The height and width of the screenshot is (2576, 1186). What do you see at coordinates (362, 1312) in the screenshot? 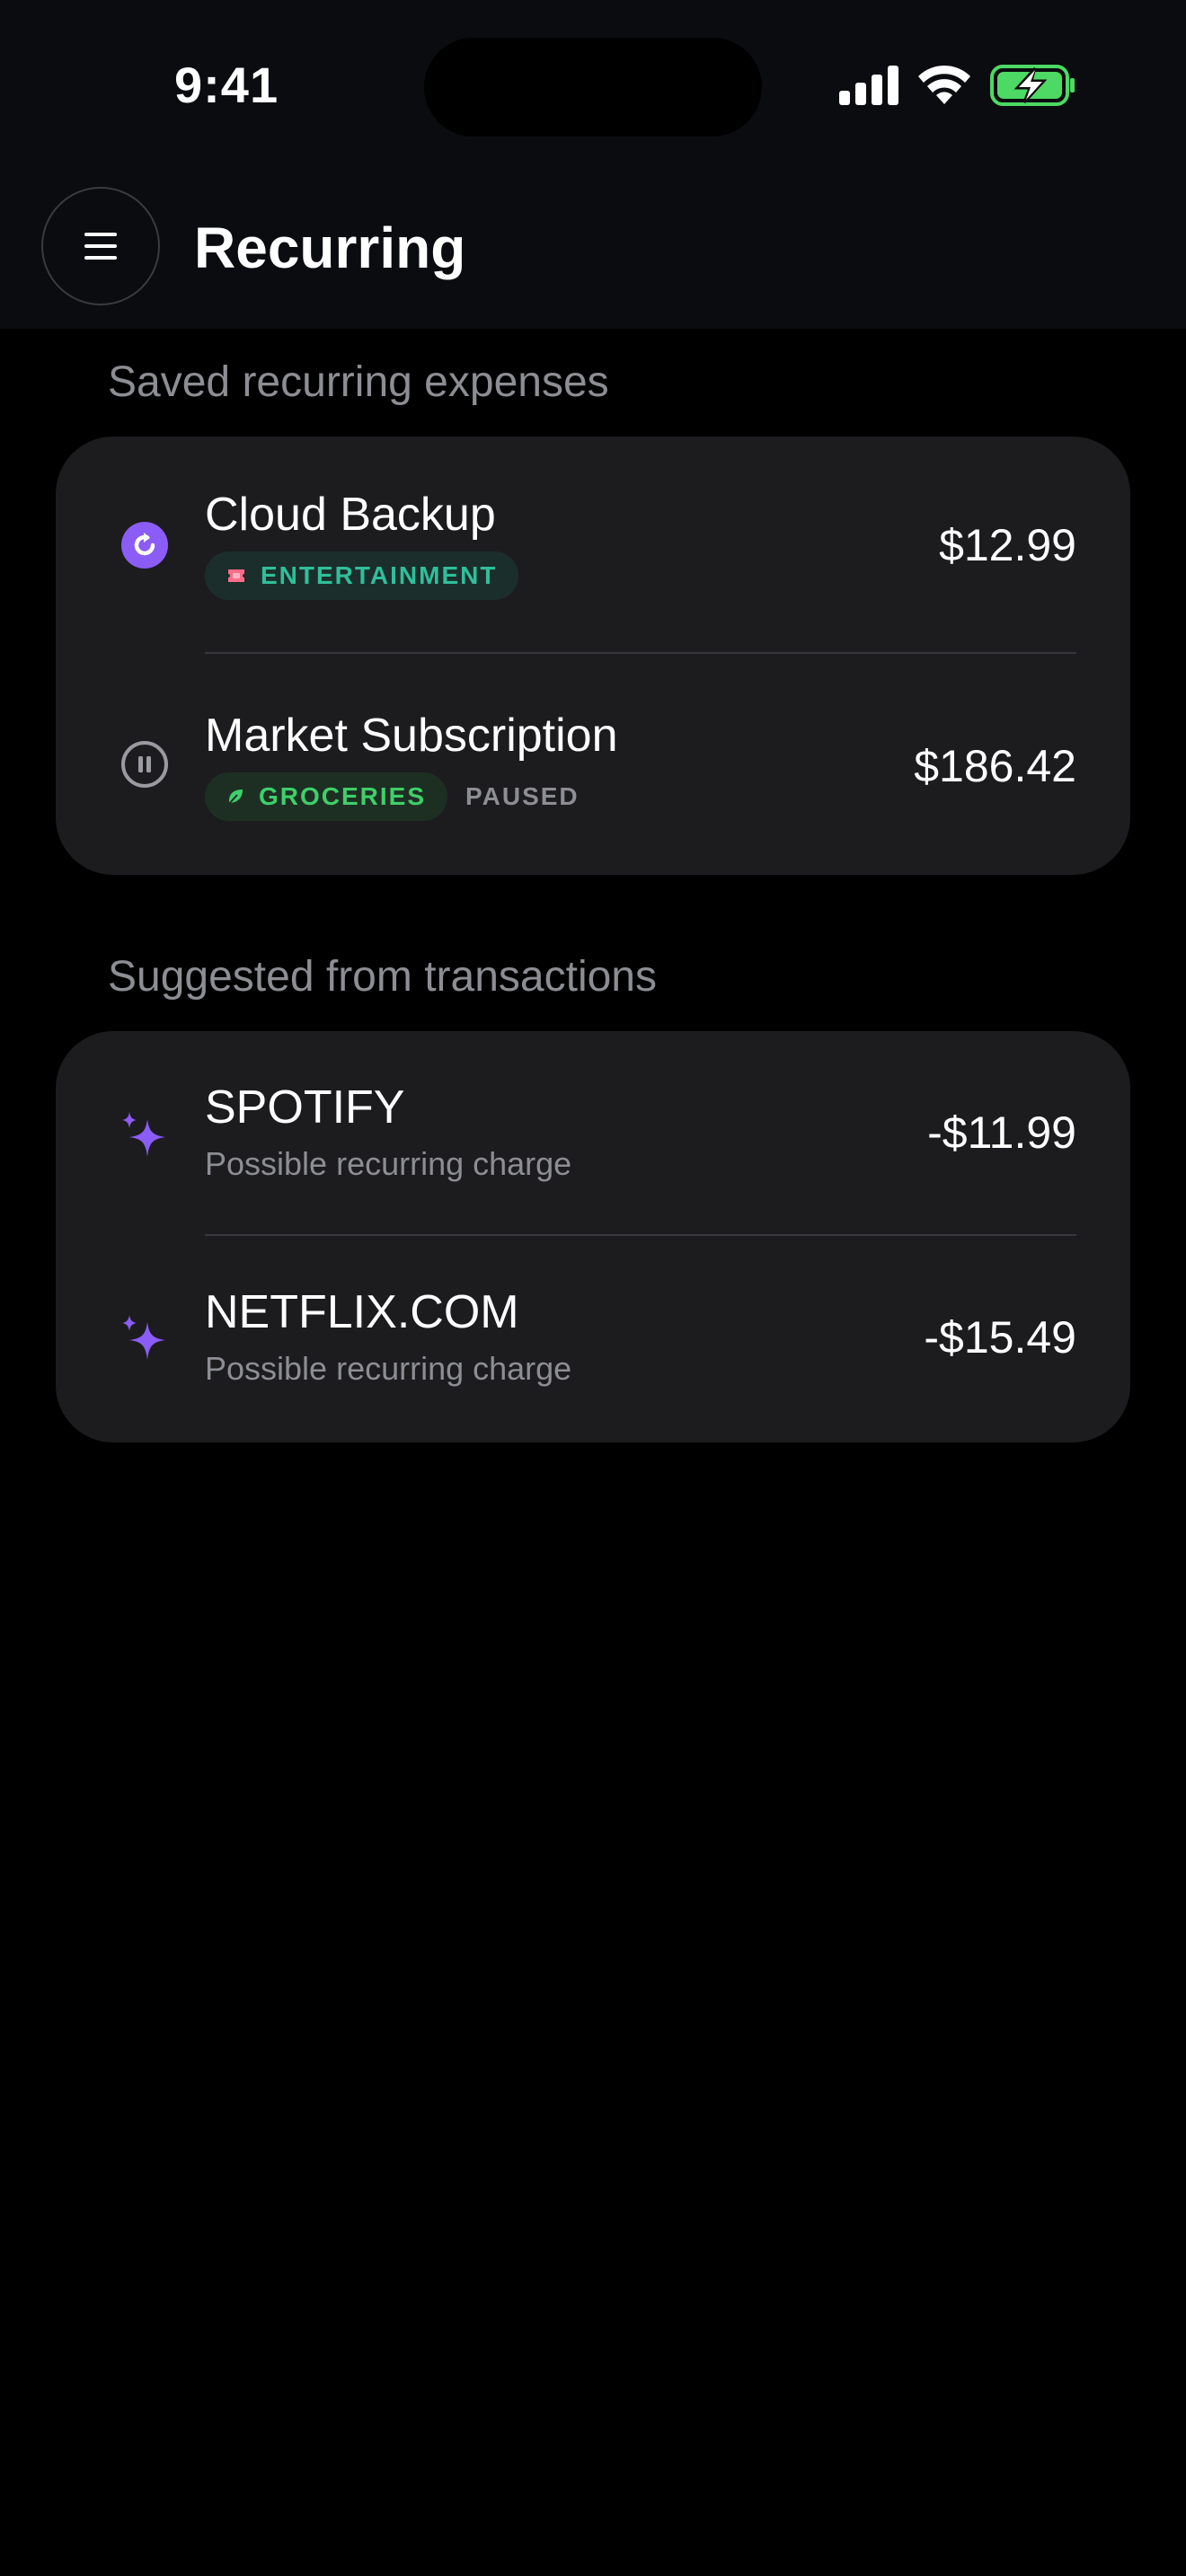
I see `suggestion-merchant-name: NETFLIX.COM` at bounding box center [362, 1312].